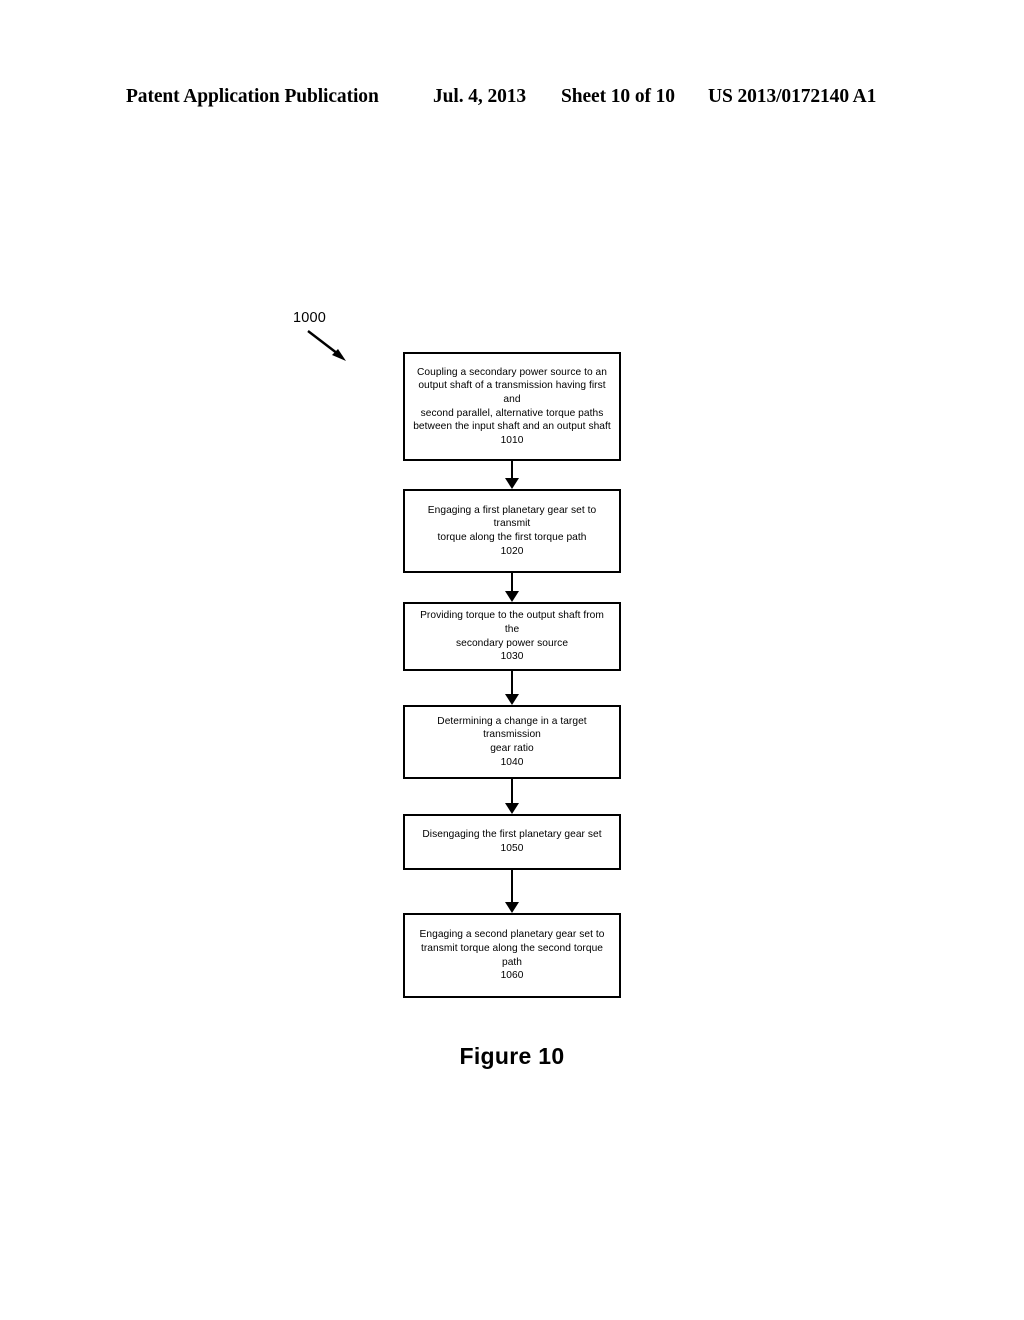 Image resolution: width=1024 pixels, height=1320 pixels. What do you see at coordinates (310, 318) in the screenshot?
I see `figure-reference-numeral: 1000` at bounding box center [310, 318].